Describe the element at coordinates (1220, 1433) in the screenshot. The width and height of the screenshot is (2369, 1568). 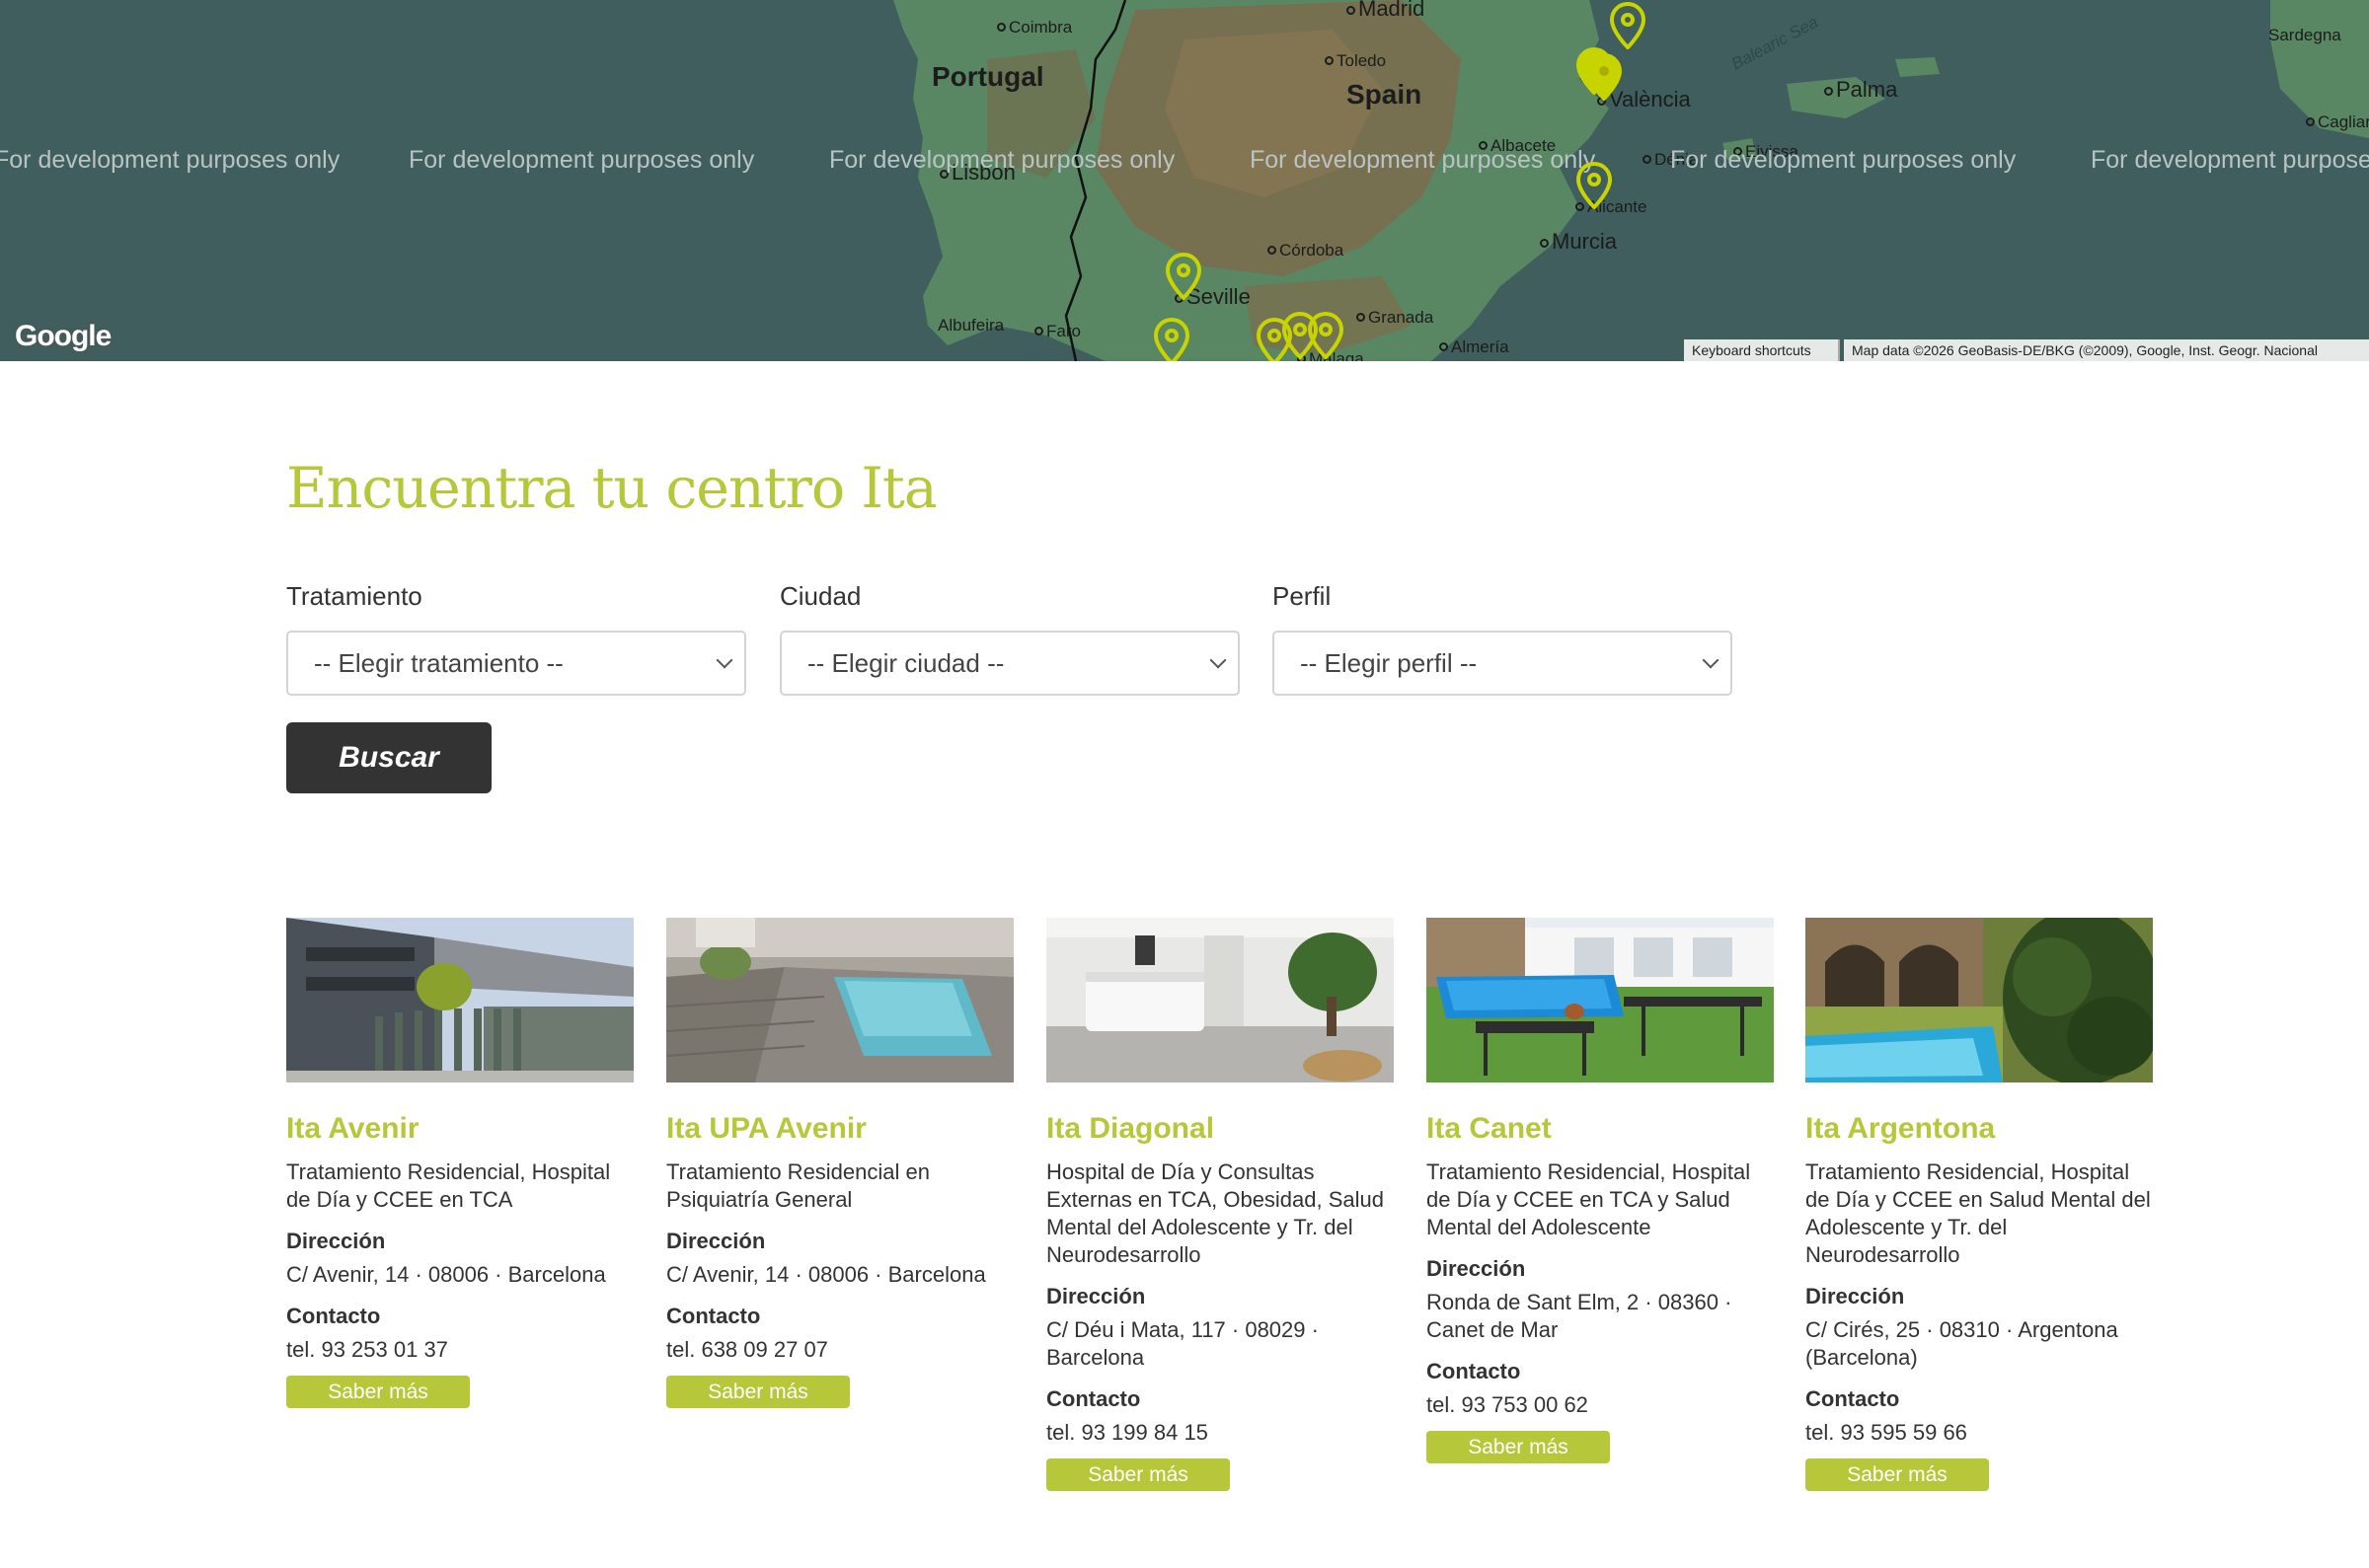
I see `center-phone: tel. 93 199 84 15` at that location.